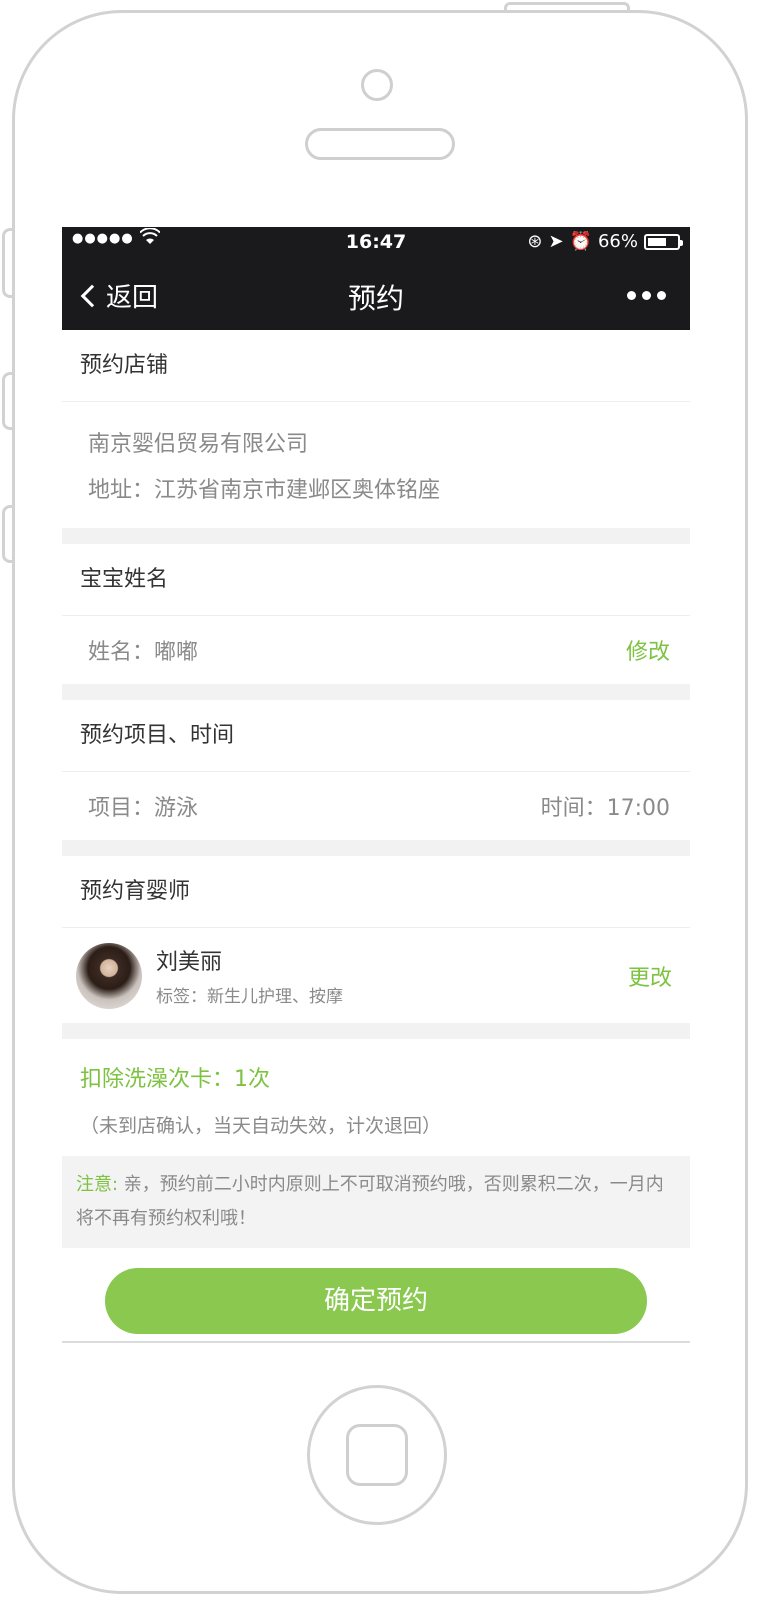  Describe the element at coordinates (175, 1079) in the screenshot. I see `deduct-title: 扣除洗澡次卡：1次` at that location.